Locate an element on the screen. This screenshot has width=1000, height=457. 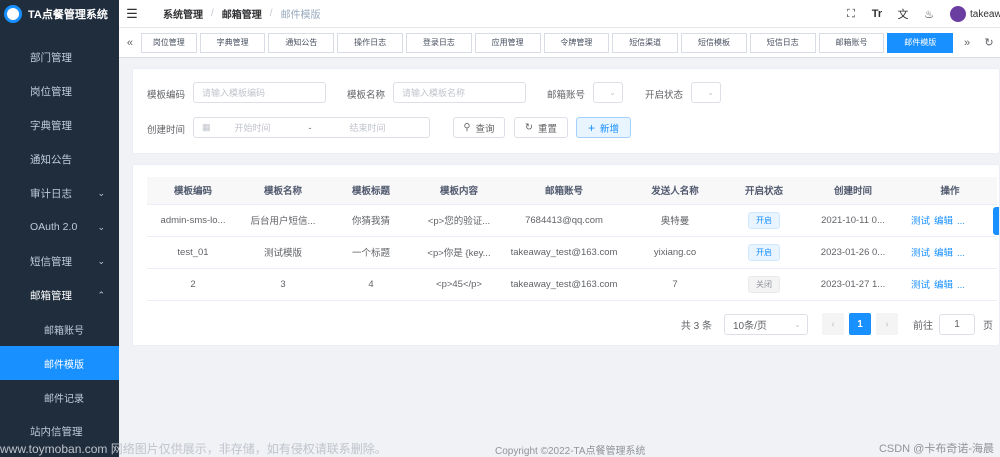
tag-login-log: 登录日志 is located at coordinates (439, 42).